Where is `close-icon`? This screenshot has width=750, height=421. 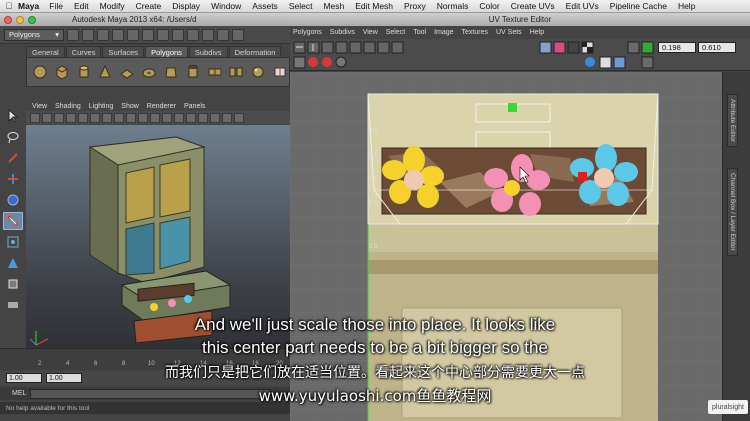 close-icon is located at coordinates (8, 19).